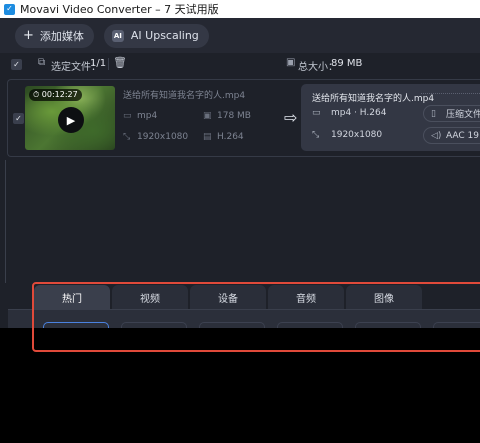 The height and width of the screenshot is (443, 480). Describe the element at coordinates (55, 95) in the screenshot. I see `duration-badge: ⏱ 00:12:27` at that location.